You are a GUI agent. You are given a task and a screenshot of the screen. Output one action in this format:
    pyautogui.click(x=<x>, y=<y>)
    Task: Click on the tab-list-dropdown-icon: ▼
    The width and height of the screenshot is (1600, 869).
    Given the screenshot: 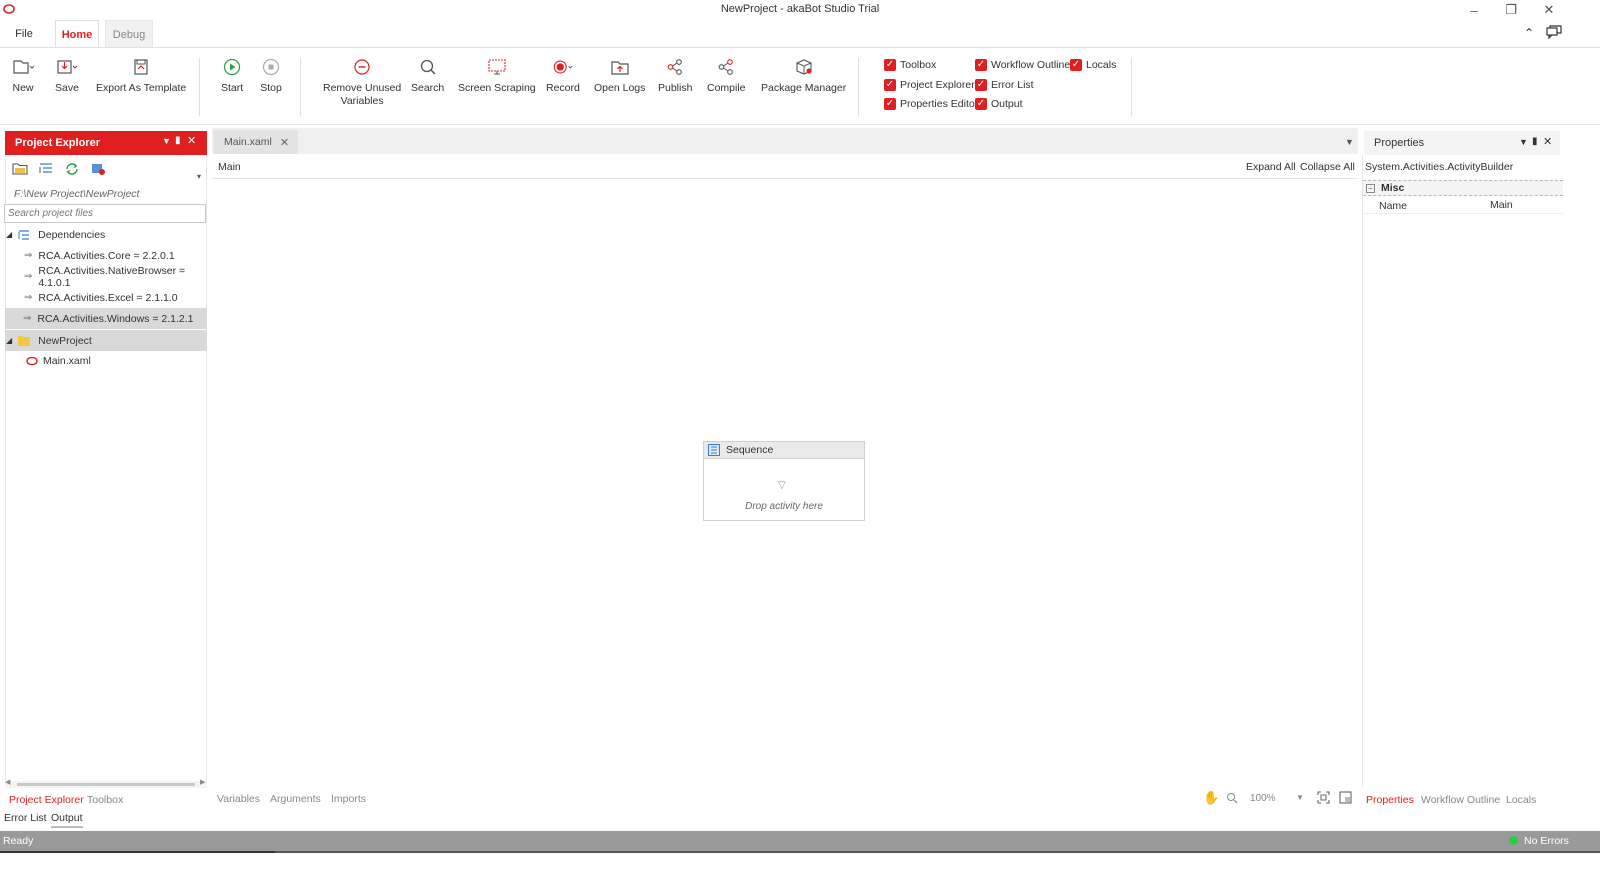 What is the action you would take?
    pyautogui.click(x=1349, y=142)
    